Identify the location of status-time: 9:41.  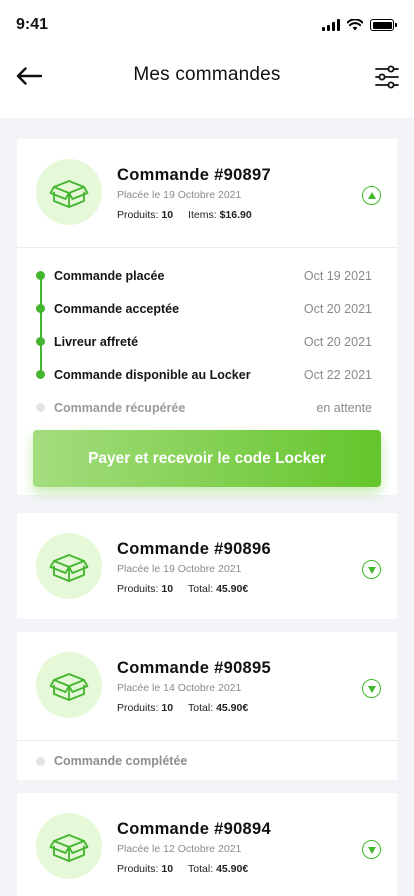
(32, 24).